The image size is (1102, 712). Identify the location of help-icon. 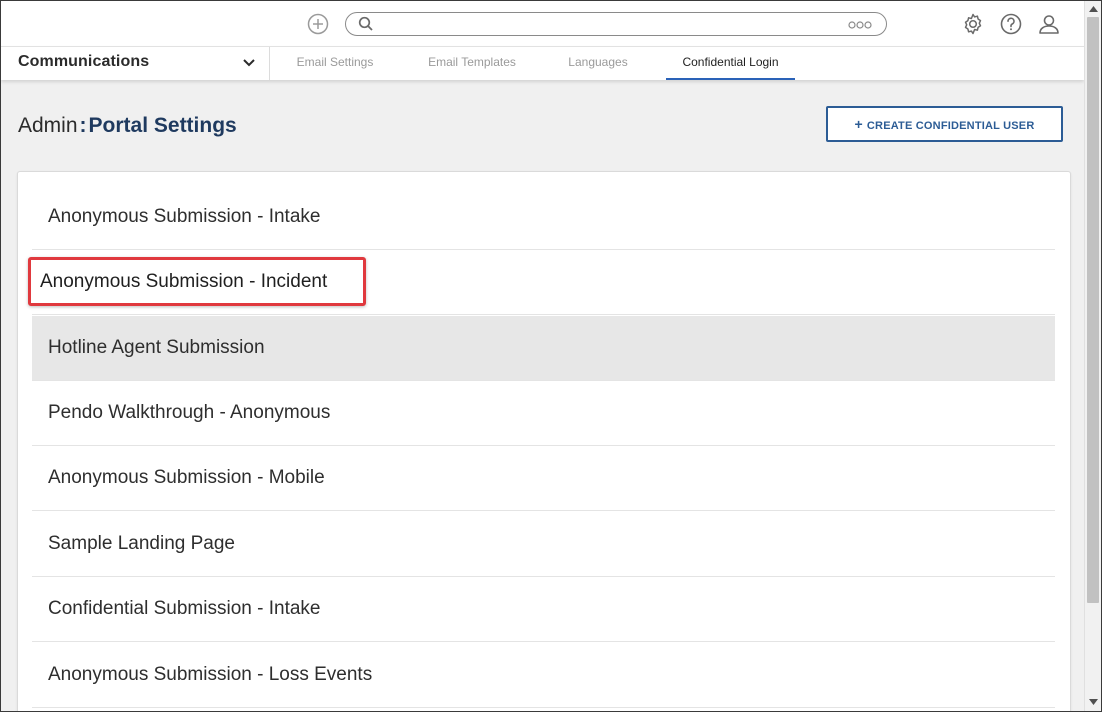
(1011, 24).